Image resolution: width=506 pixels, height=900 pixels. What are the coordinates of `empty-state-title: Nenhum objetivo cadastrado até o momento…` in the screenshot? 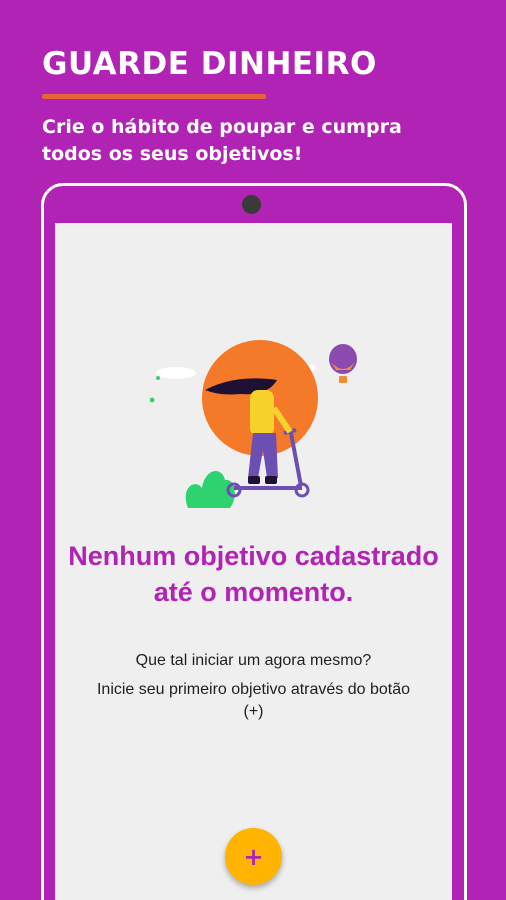 It's located at (253, 574).